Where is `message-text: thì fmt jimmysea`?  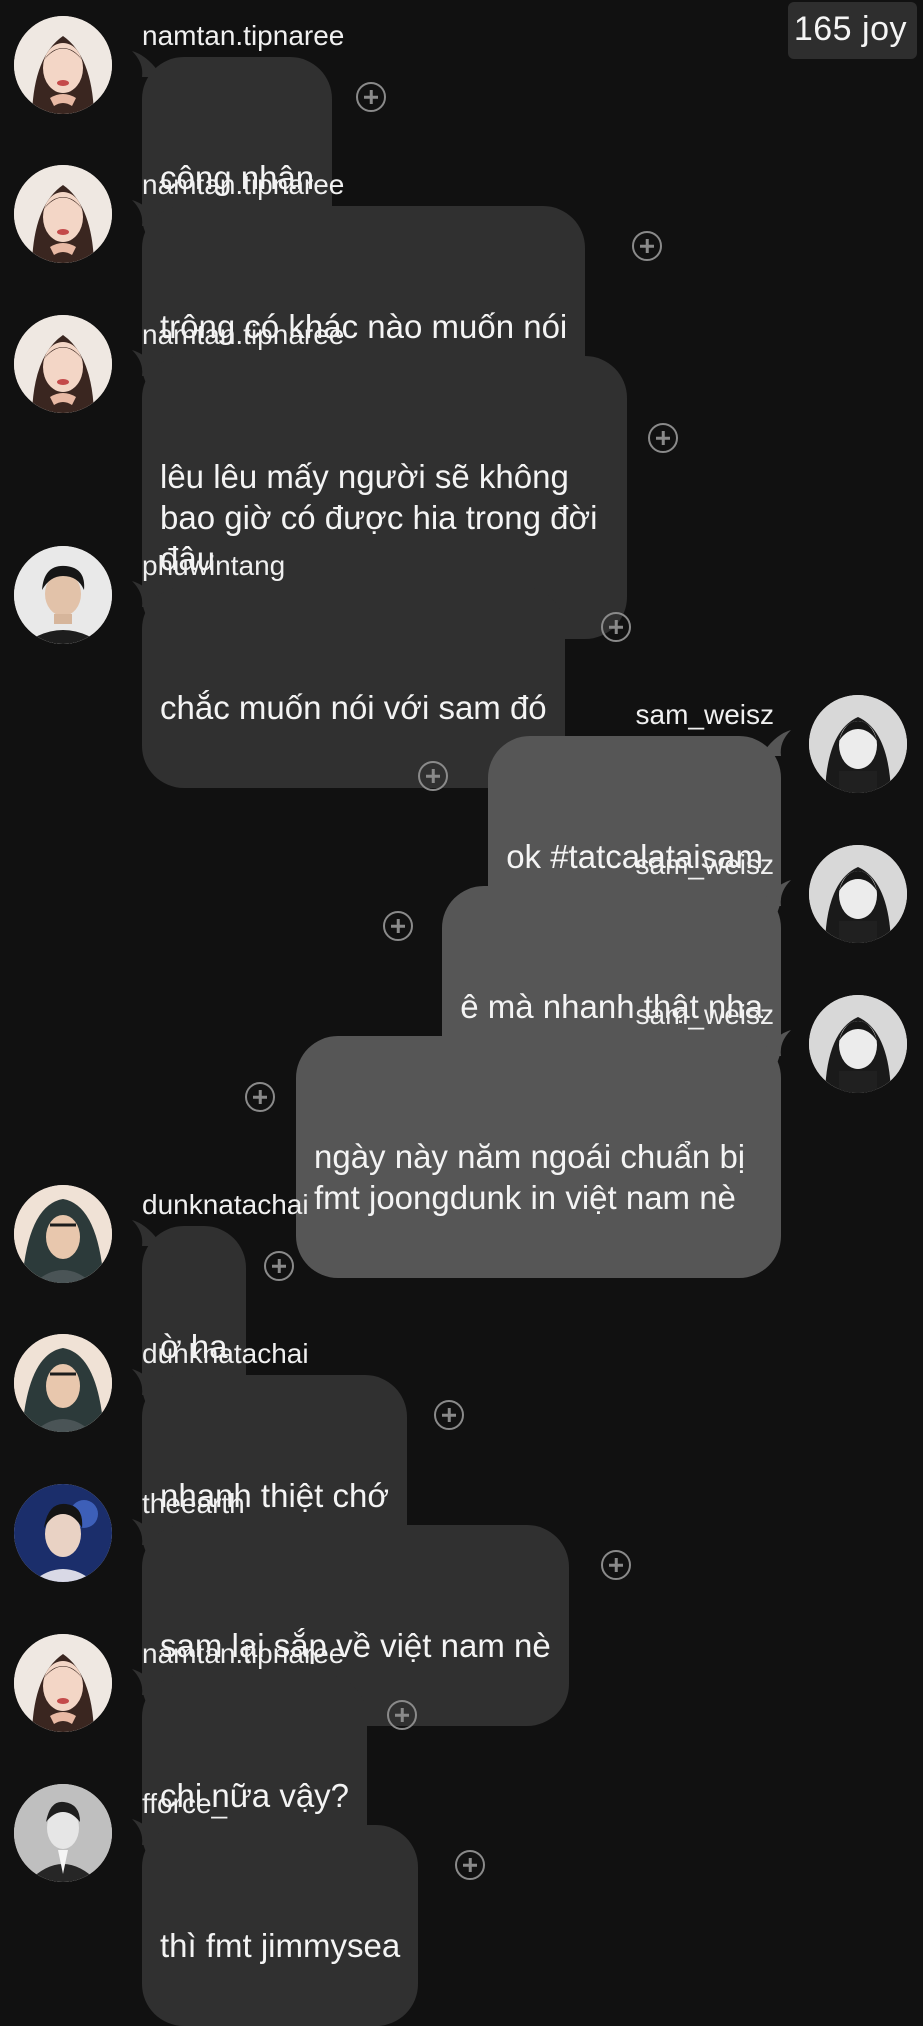 message-text: thì fmt jimmysea is located at coordinates (280, 1945).